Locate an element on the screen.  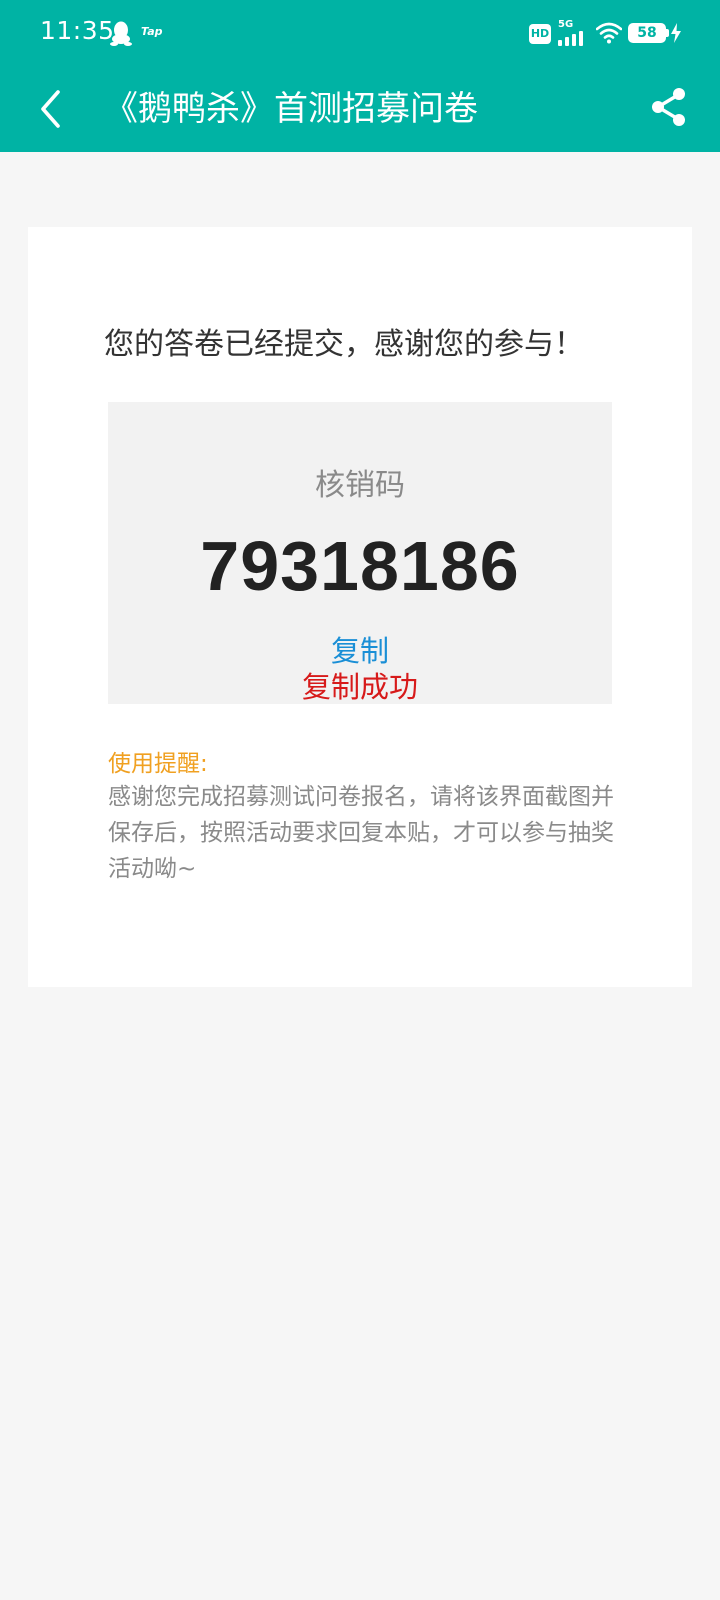
tap-icon: Tap is located at coordinates (152, 31).